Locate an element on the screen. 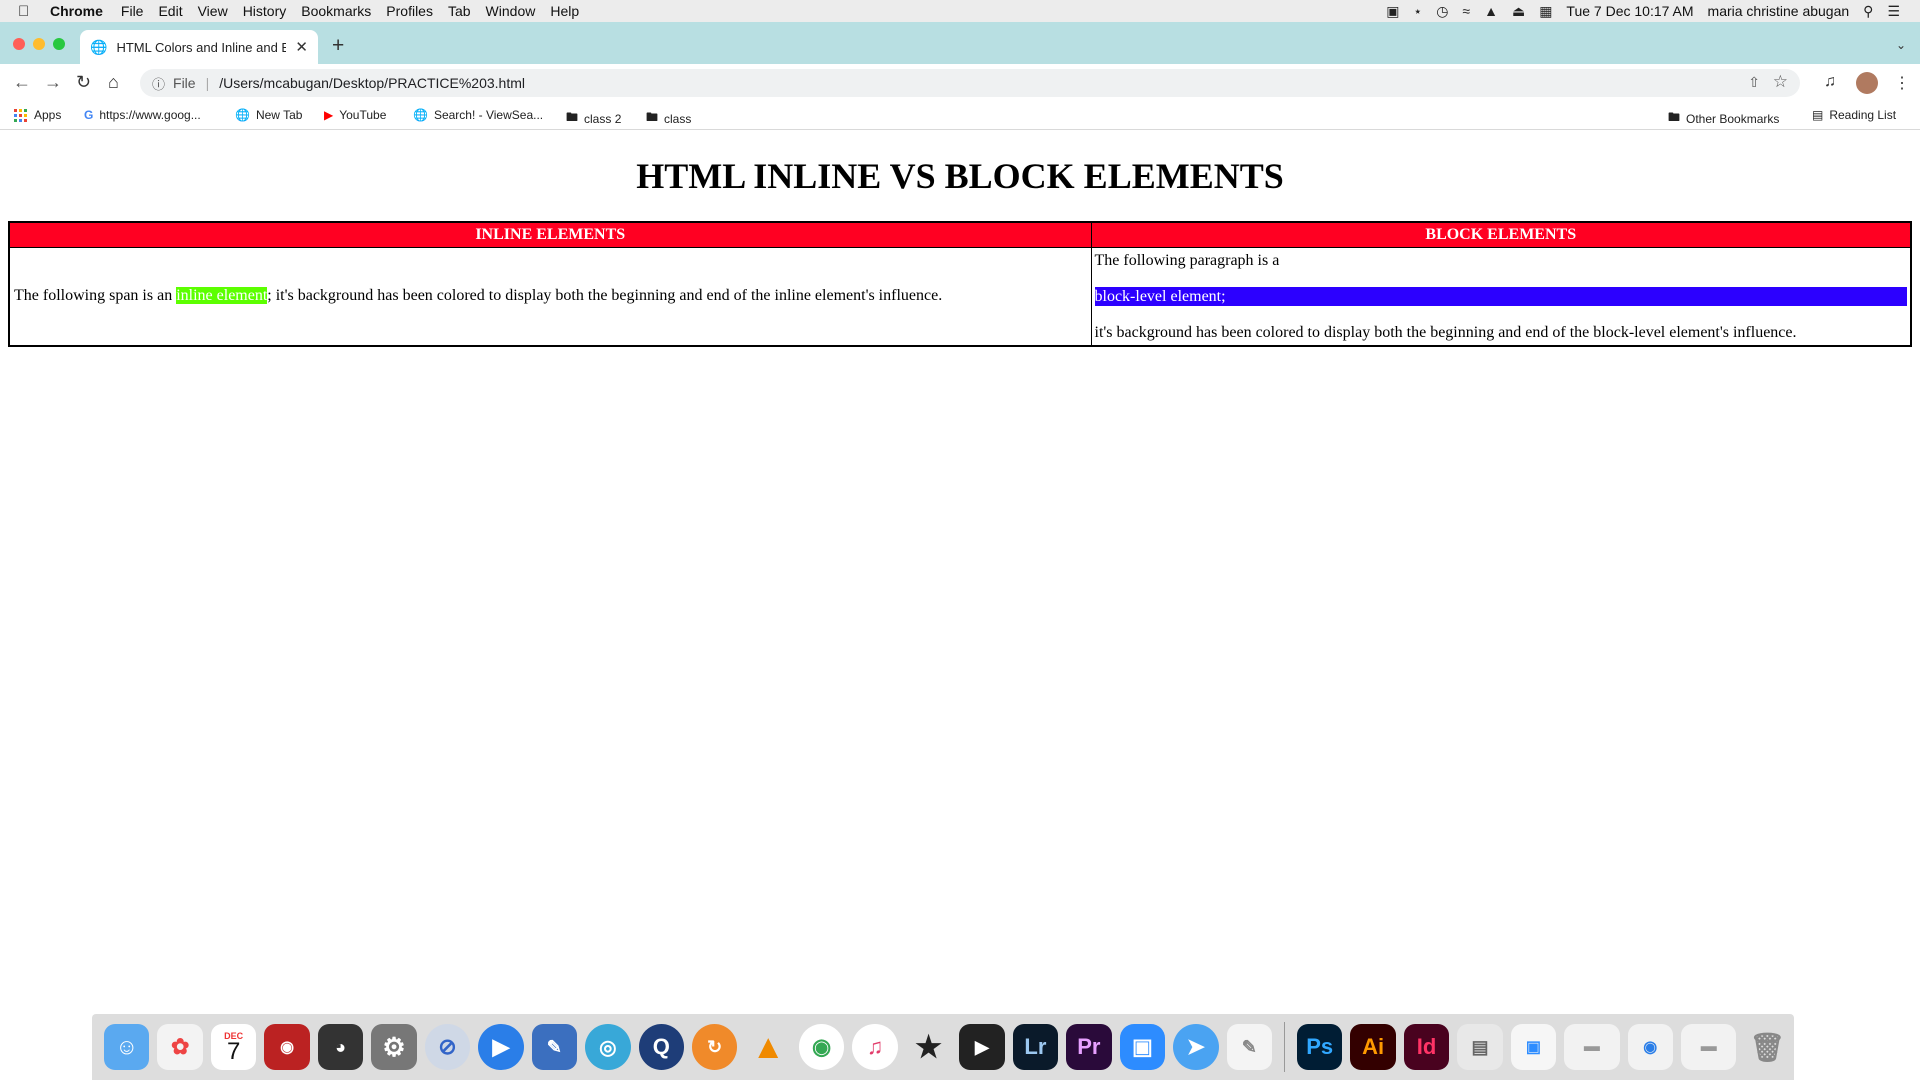 Image resolution: width=1920 pixels, height=1080 pixels. inline-text-before: The following span is an is located at coordinates (95, 295).